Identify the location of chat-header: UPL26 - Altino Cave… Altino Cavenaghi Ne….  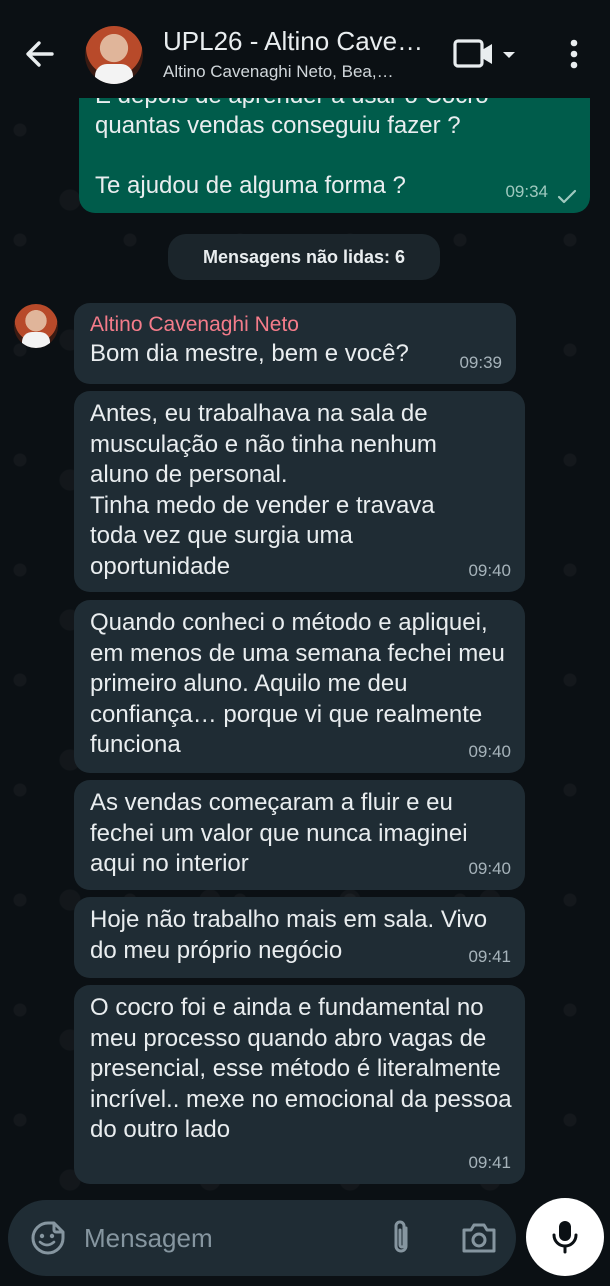
(305, 49).